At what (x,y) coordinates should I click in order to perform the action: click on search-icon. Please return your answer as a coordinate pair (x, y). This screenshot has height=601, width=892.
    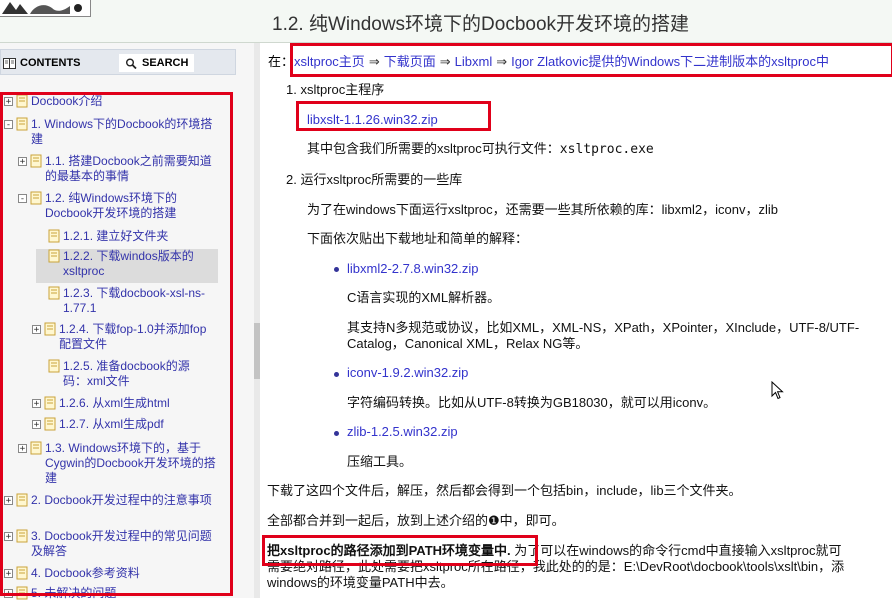
    Looking at the image, I should click on (131, 63).